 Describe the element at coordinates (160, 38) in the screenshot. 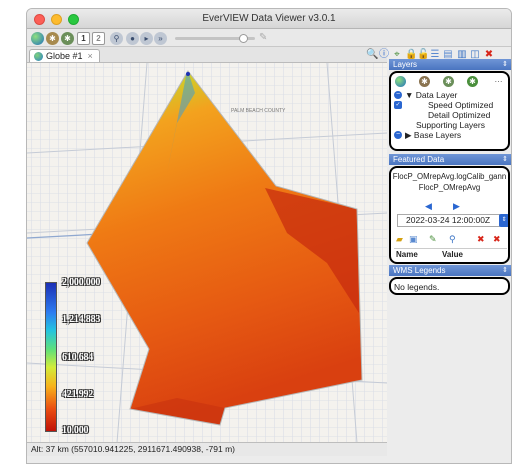

I see `fast-forward-icon: »` at that location.